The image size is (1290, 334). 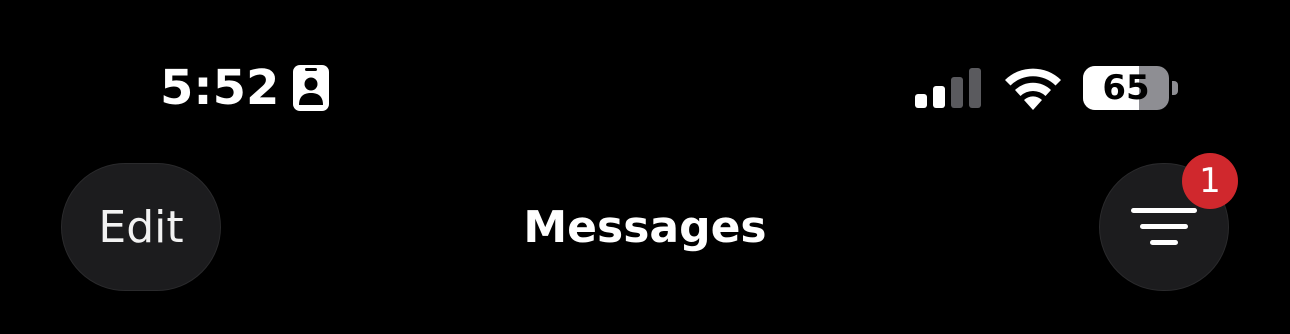 I want to click on edit-button: Edit, so click(x=141, y=227).